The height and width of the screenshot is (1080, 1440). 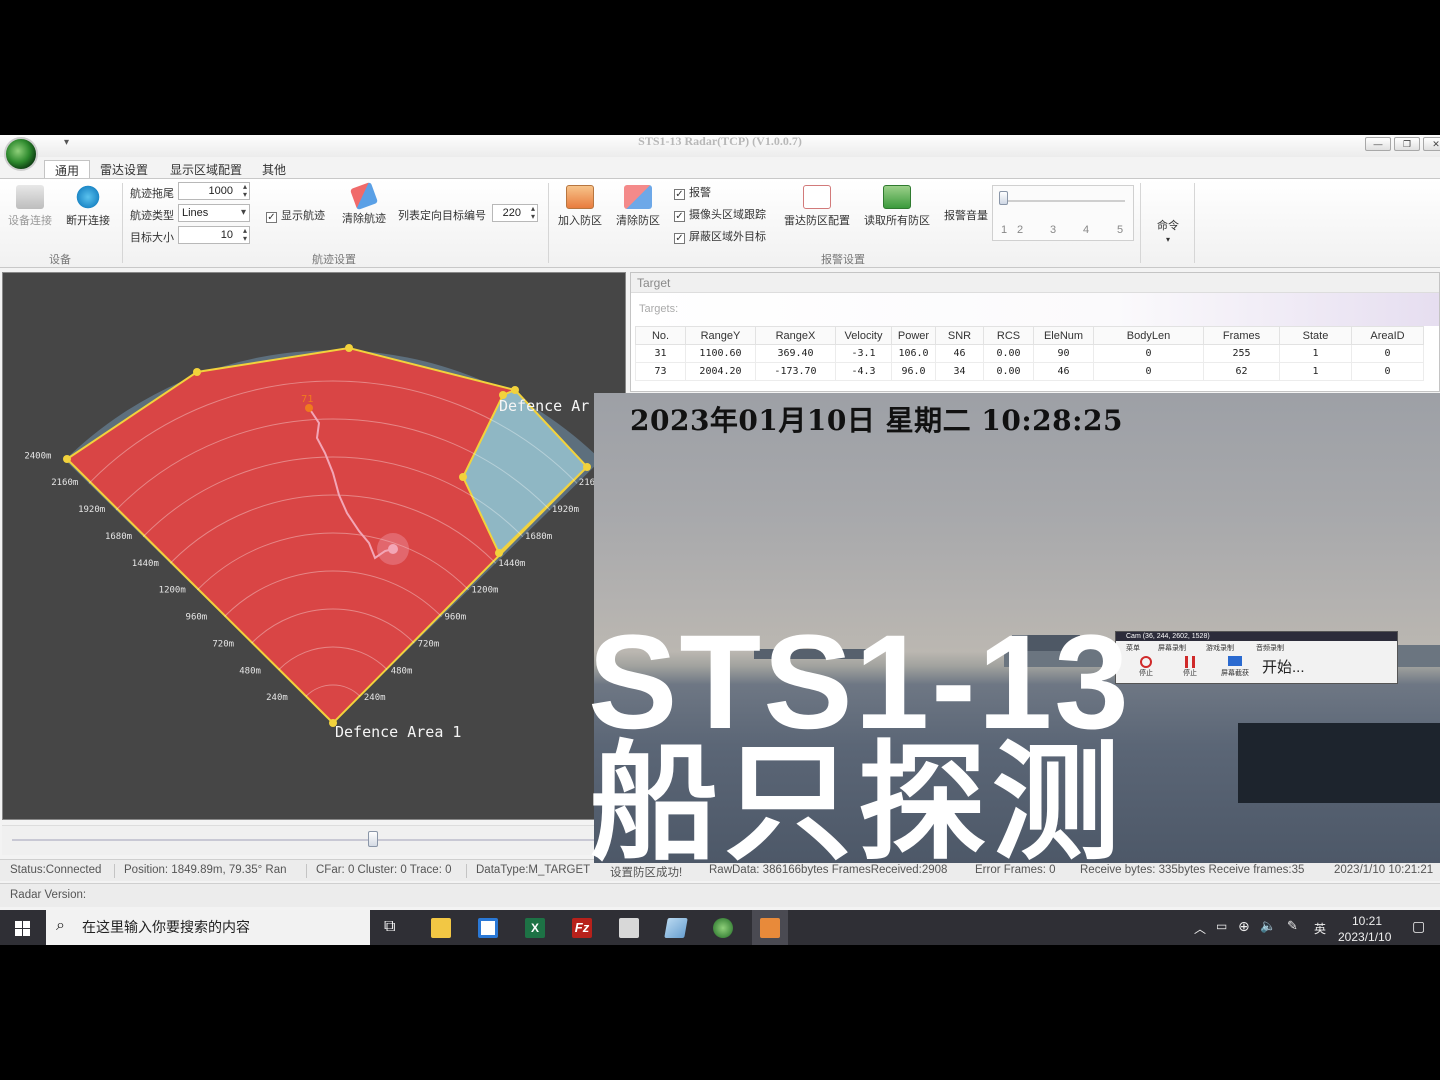 What do you see at coordinates (515, 213) in the screenshot?
I see `list-target-id-spinner: 220` at bounding box center [515, 213].